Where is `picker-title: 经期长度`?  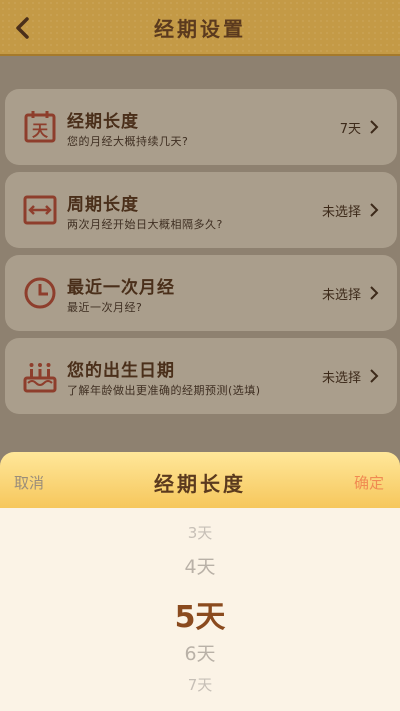 picker-title: 经期长度 is located at coordinates (200, 484).